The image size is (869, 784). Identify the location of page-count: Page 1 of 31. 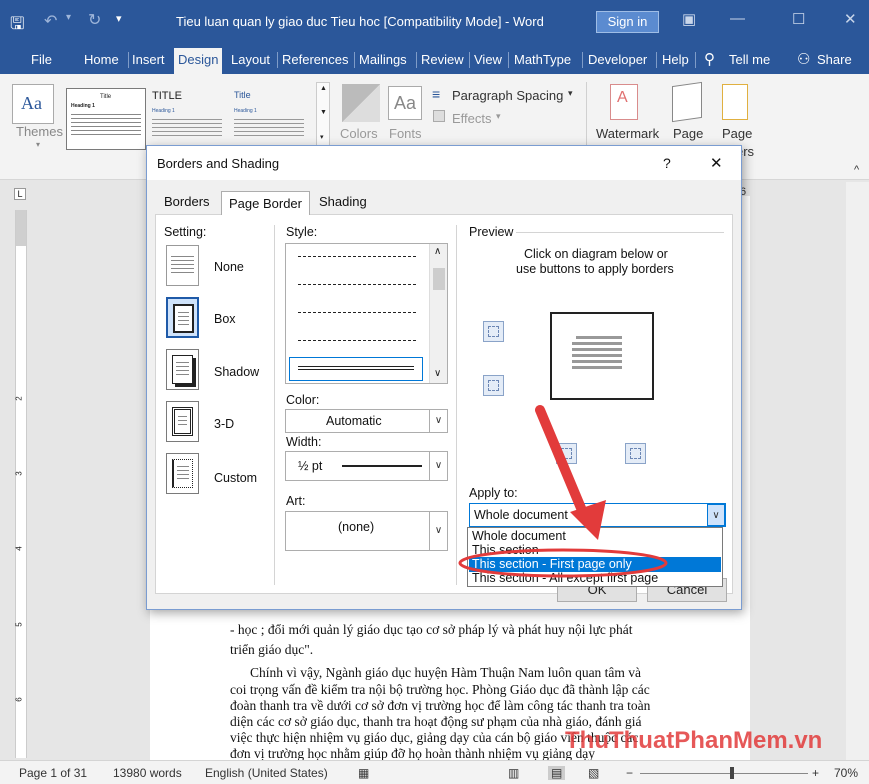
(53, 773).